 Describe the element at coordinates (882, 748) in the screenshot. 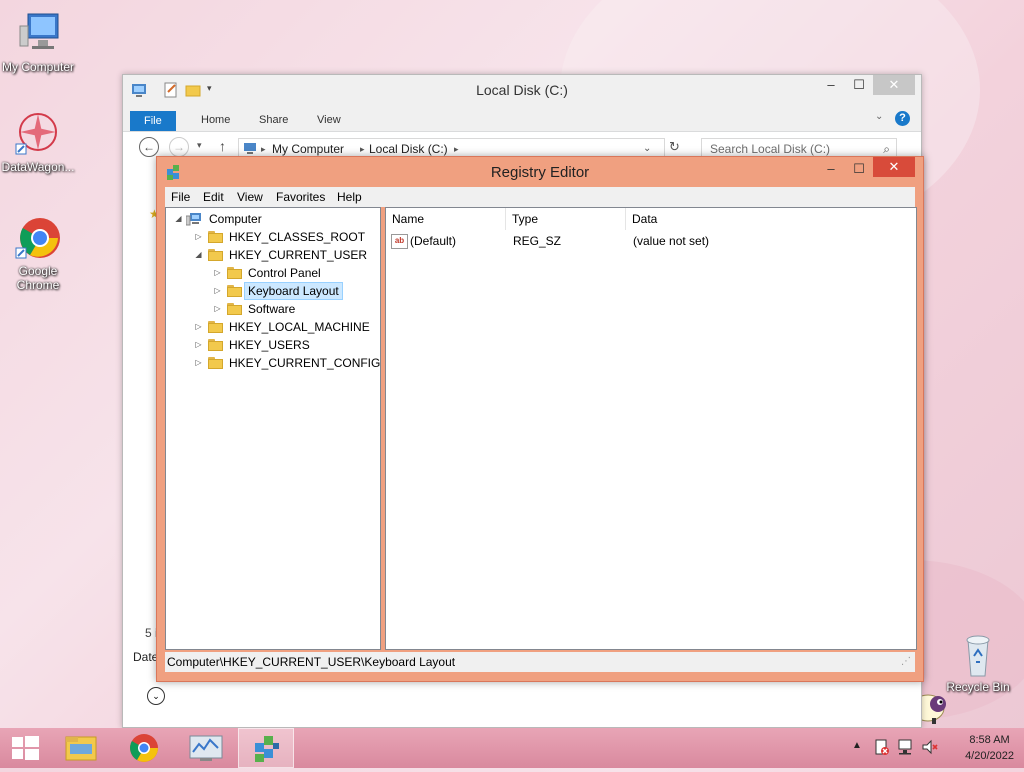

I see `action-center-icon` at that location.